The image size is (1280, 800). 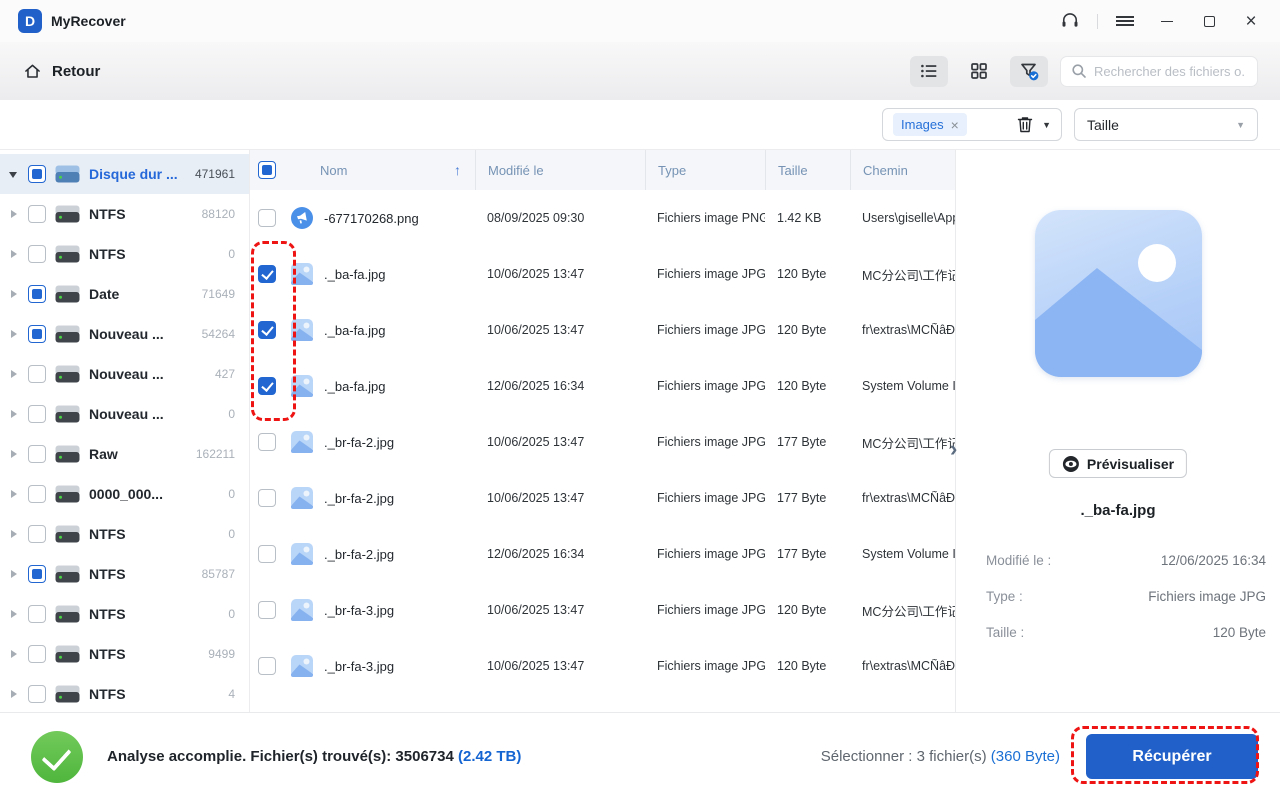 I want to click on drive-tree-item: Nouveau ... 0, so click(x=124, y=414).